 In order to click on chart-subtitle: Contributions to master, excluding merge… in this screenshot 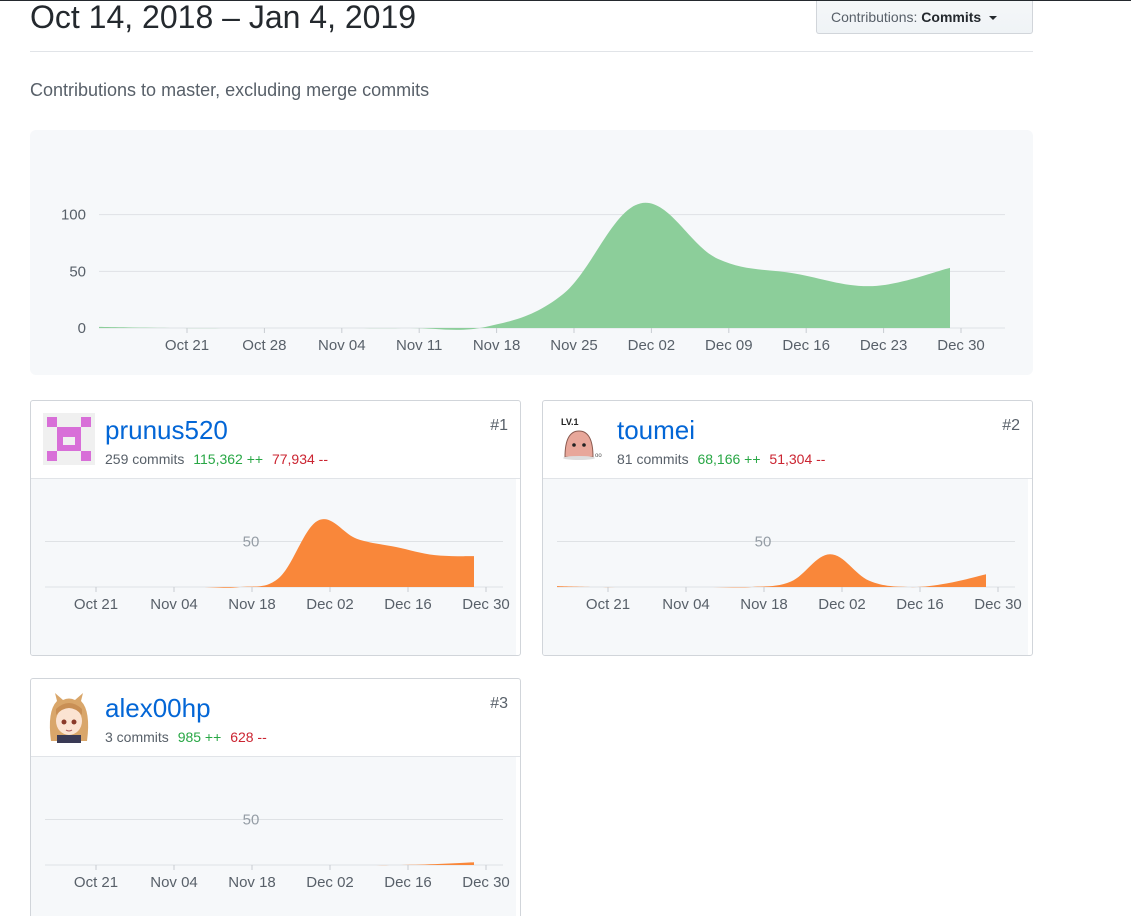, I will do `click(230, 90)`.